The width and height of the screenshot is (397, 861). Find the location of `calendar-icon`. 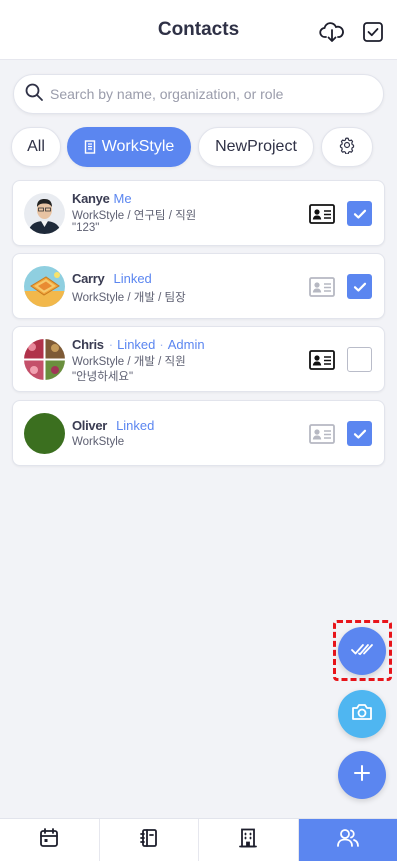

calendar-icon is located at coordinates (49, 840).